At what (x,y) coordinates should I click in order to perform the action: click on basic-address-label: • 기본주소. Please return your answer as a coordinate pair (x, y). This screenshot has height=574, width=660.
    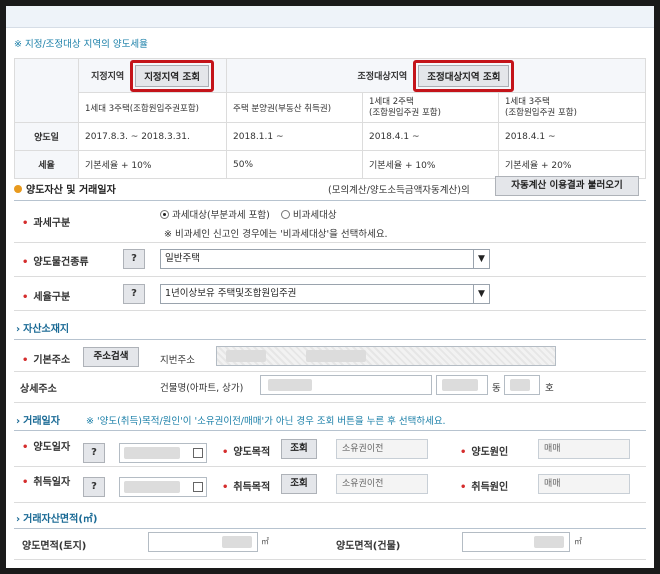
    Looking at the image, I should click on (46, 360).